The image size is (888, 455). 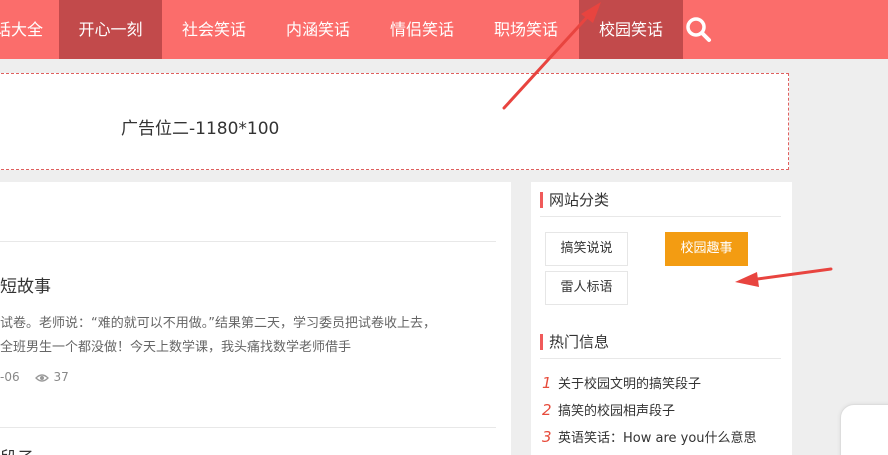 What do you see at coordinates (110, 29) in the screenshot?
I see `nav-item-happy-moment: 开心一刻` at bounding box center [110, 29].